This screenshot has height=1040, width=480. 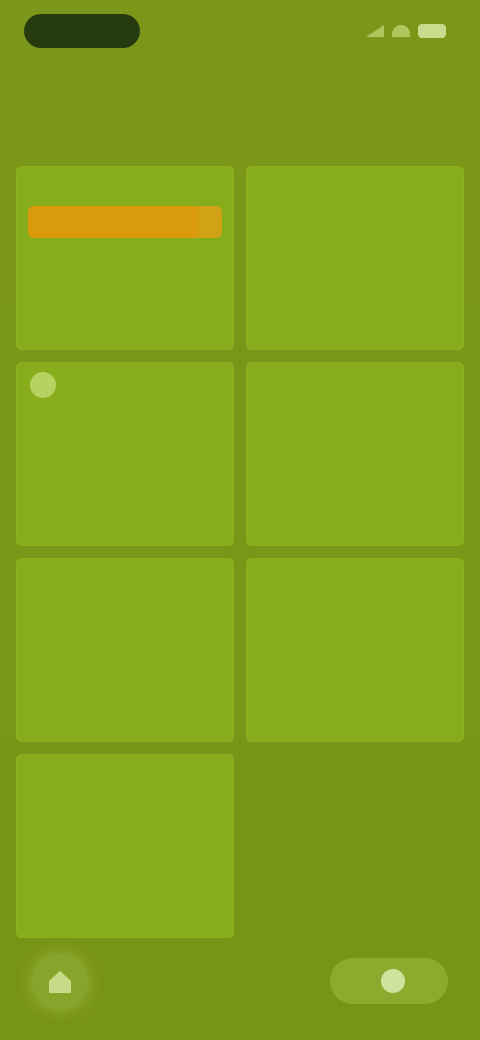 What do you see at coordinates (43, 385) in the screenshot?
I see `sun-icon` at bounding box center [43, 385].